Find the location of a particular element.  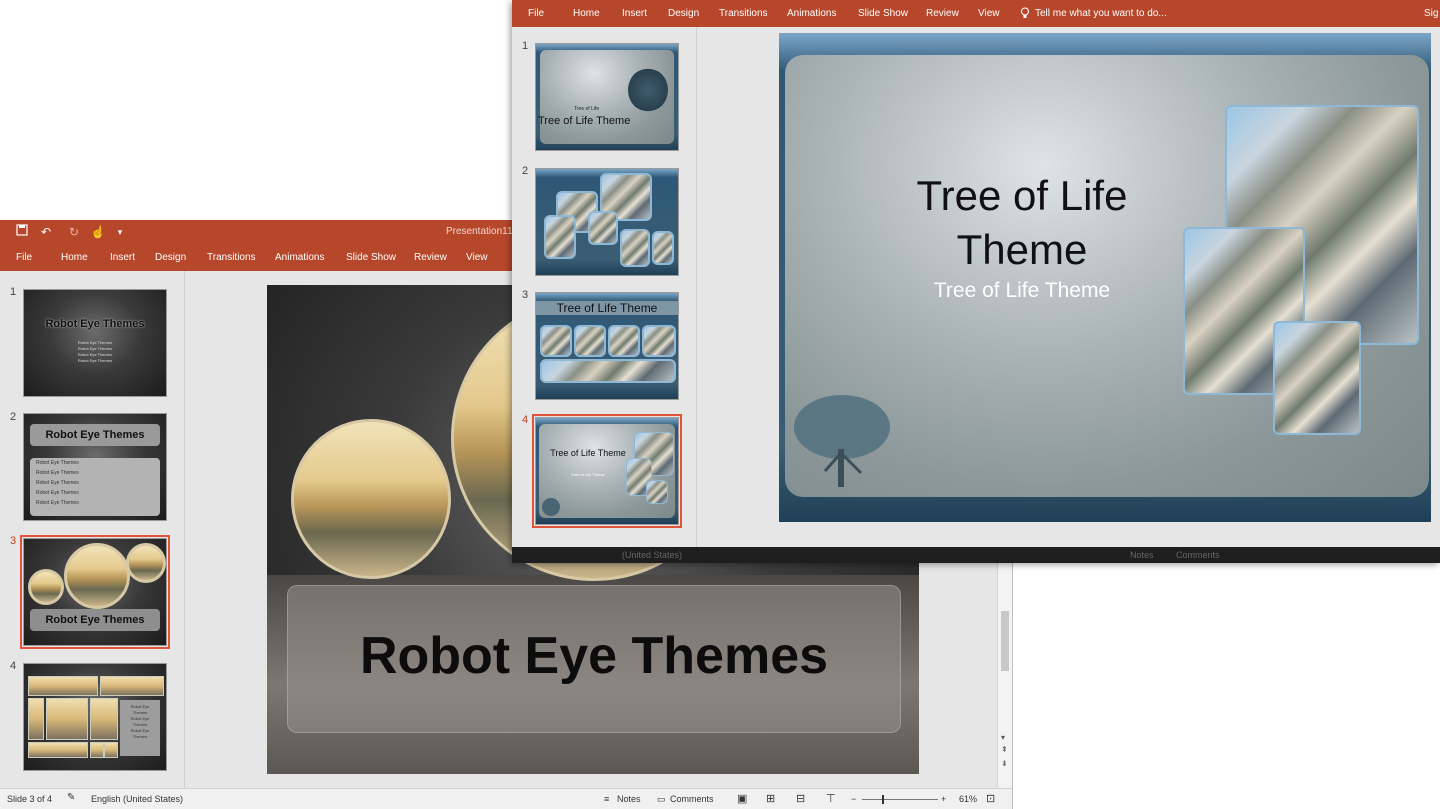

language-status: (United States) is located at coordinates (652, 555).